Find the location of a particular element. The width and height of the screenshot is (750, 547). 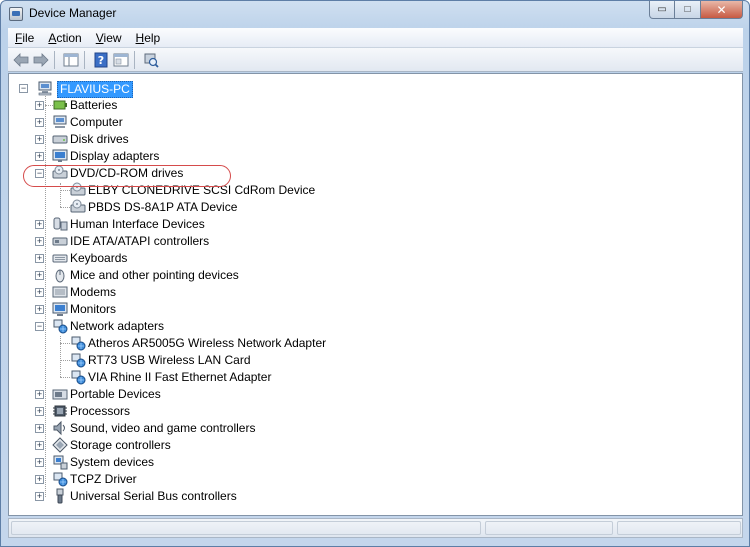

properties-icon is located at coordinates (121, 60).